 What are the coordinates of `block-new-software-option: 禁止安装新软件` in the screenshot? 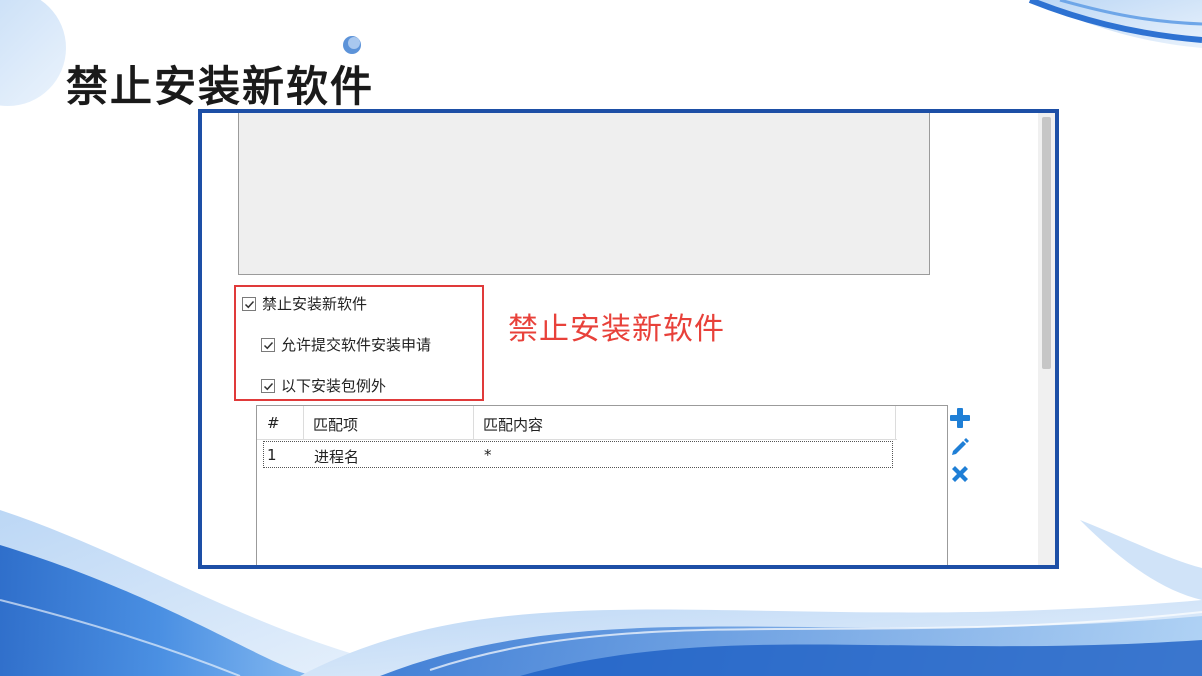 It's located at (304, 303).